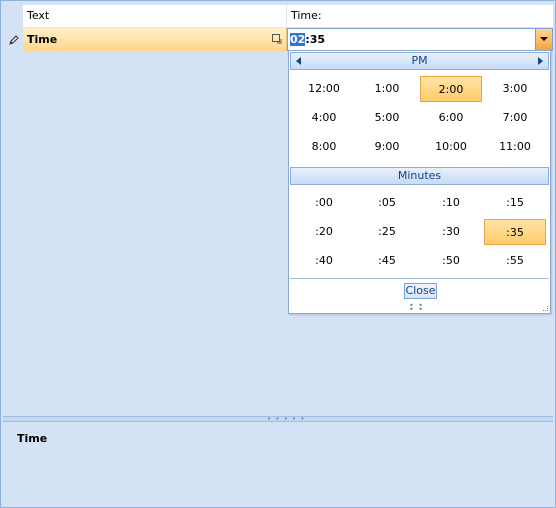 The image size is (556, 508). Describe the element at coordinates (42, 39) in the screenshot. I see `row-label: Time` at that location.